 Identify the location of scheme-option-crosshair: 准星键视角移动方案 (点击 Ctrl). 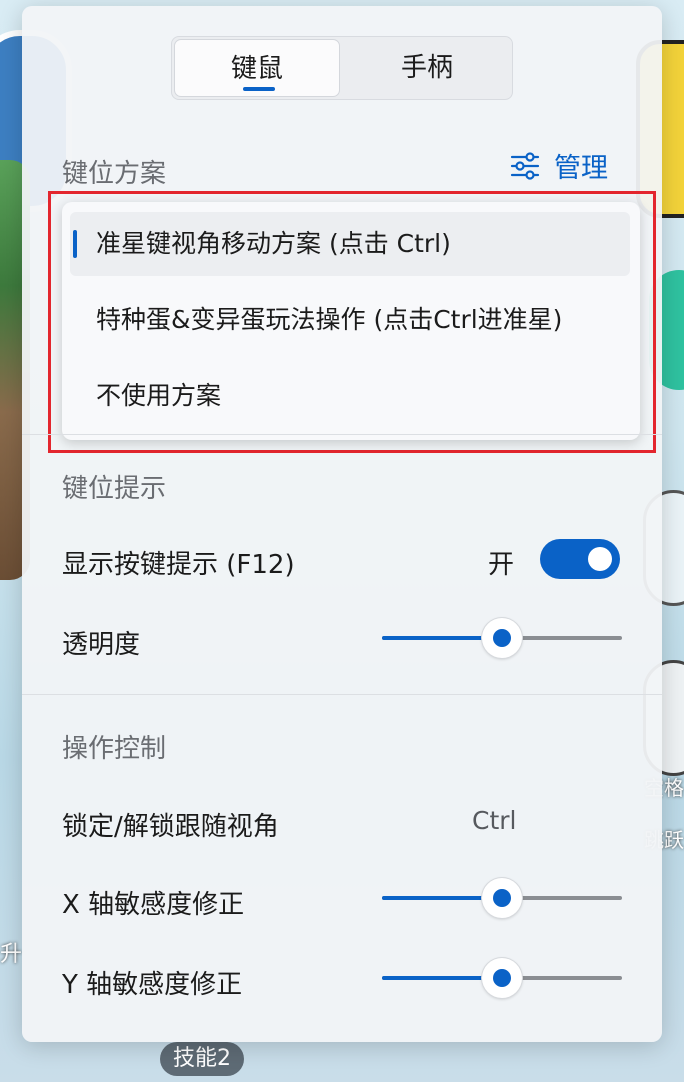
(350, 244).